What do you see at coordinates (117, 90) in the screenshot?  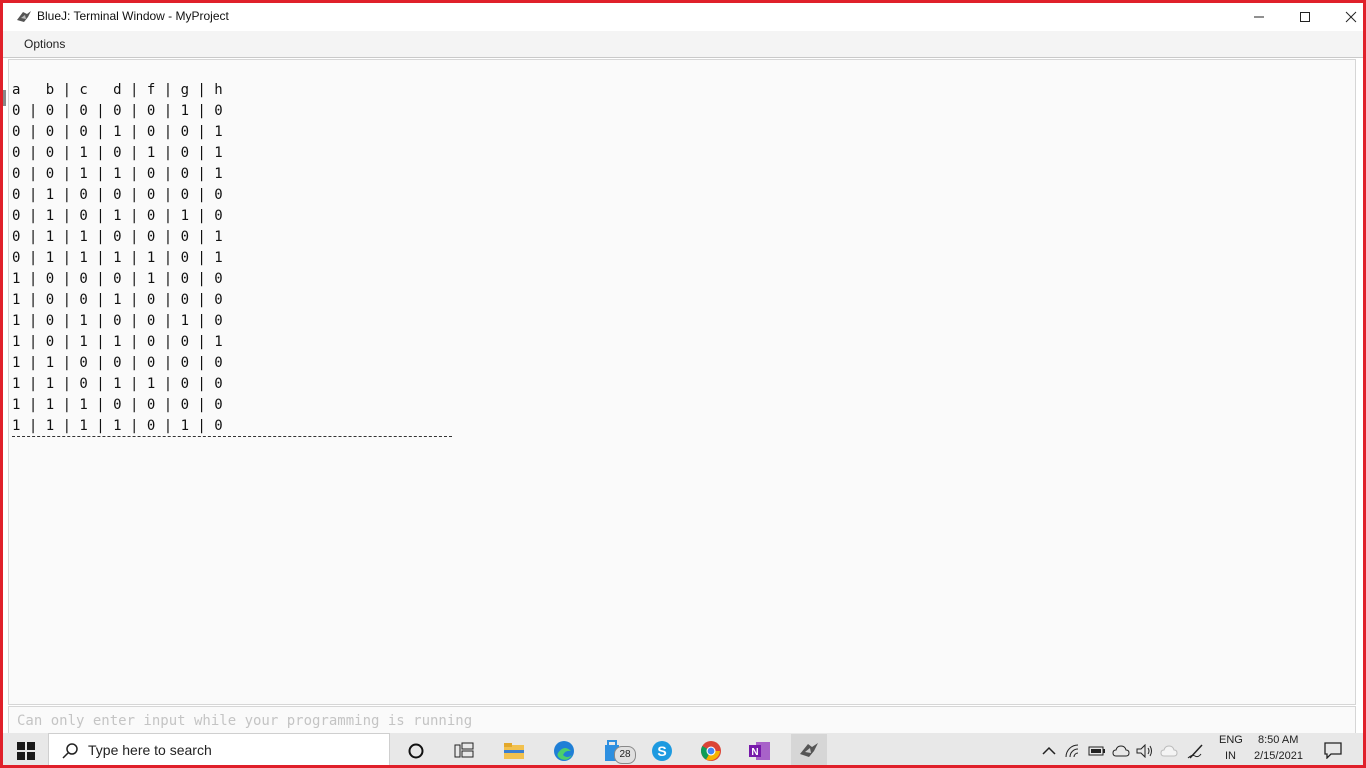 I see `terminal-line: a b | c d | f | g | h` at bounding box center [117, 90].